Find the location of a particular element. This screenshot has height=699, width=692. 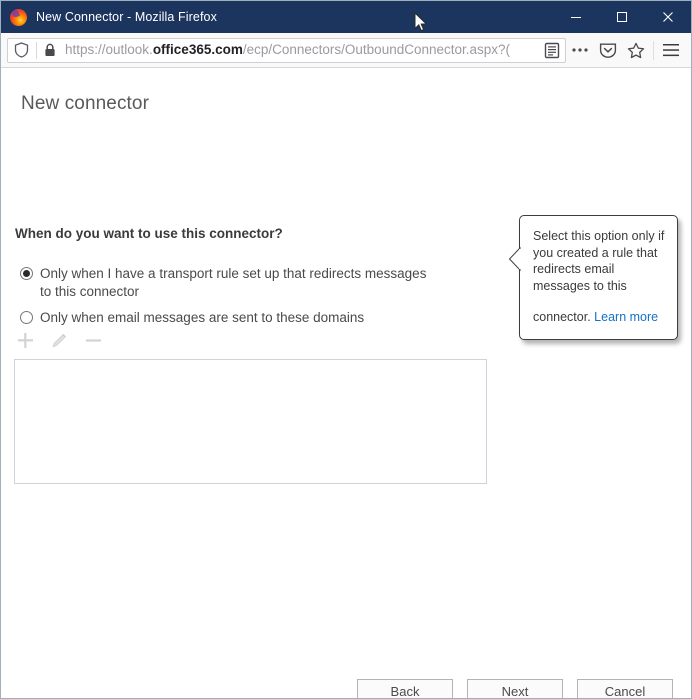

maximize-icon is located at coordinates (622, 17).